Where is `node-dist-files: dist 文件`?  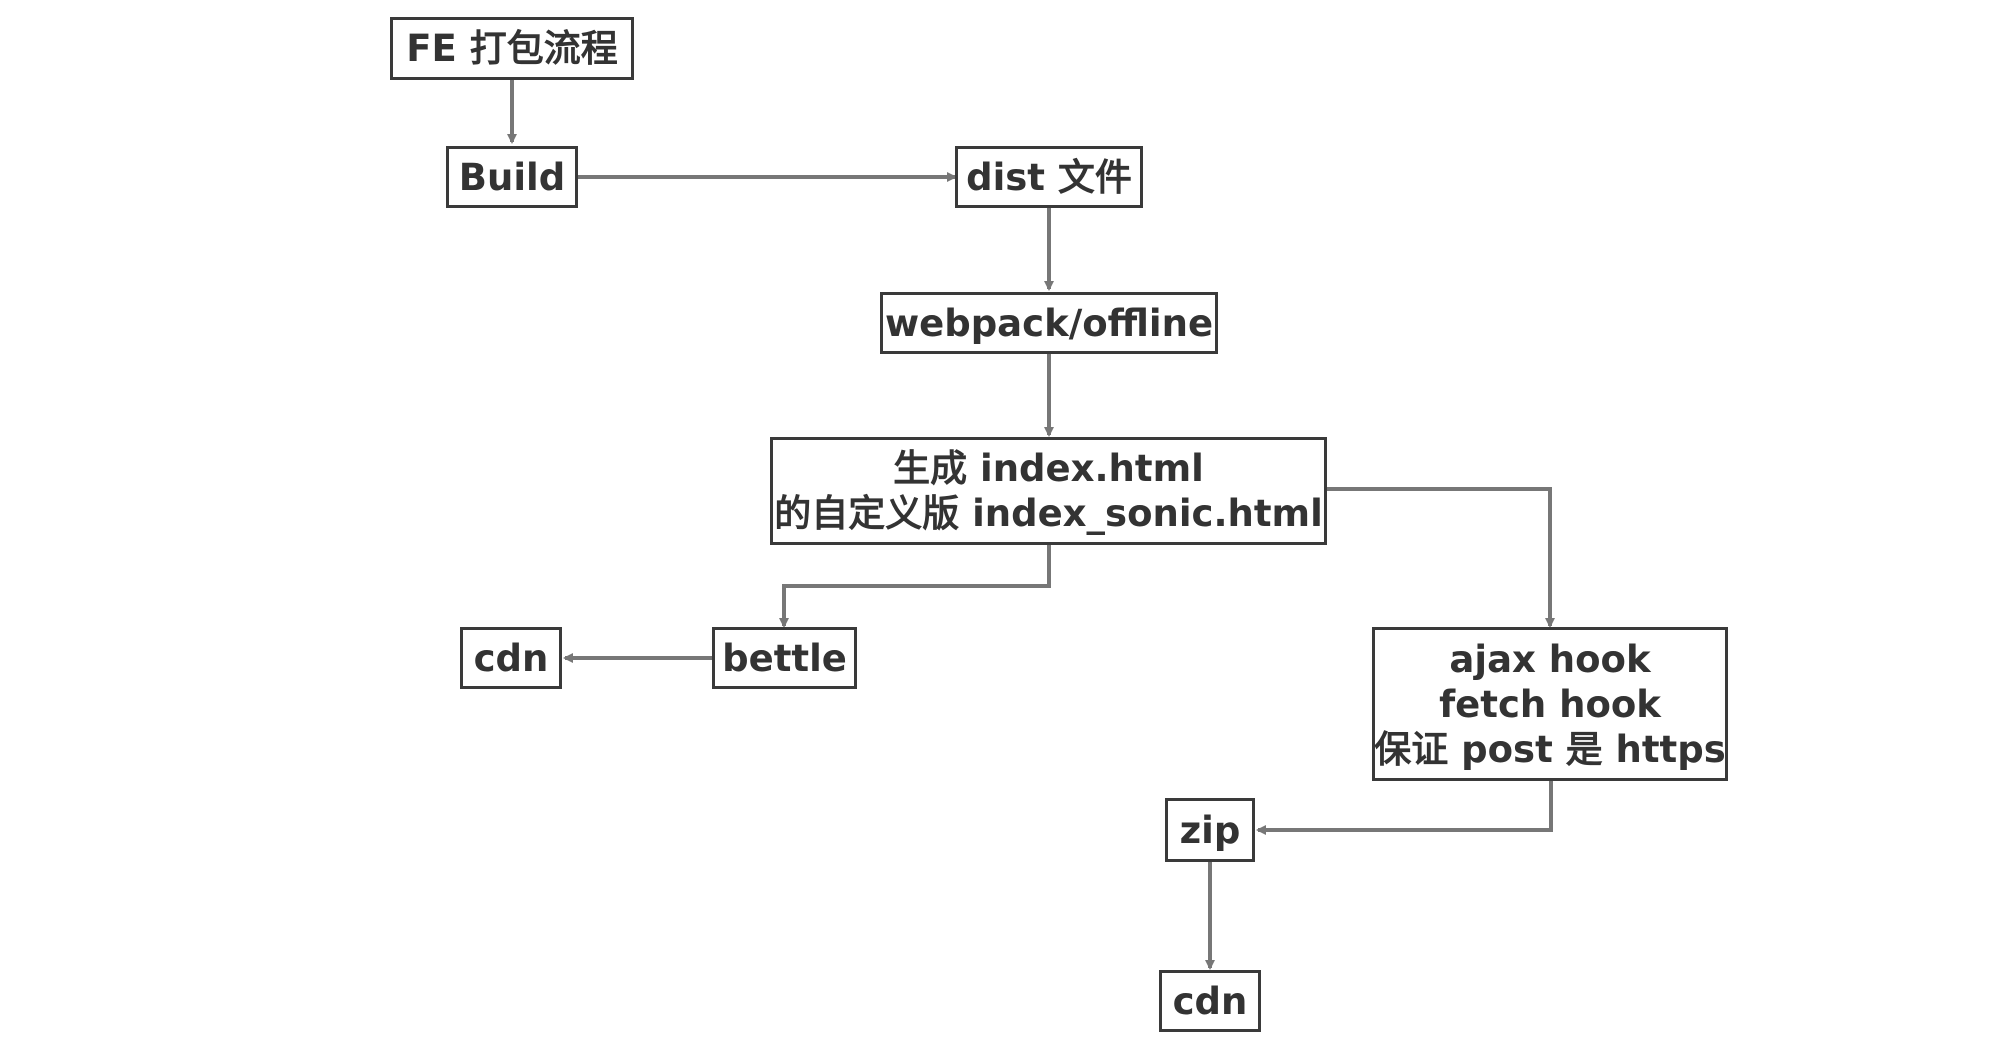 node-dist-files: dist 文件 is located at coordinates (1049, 177).